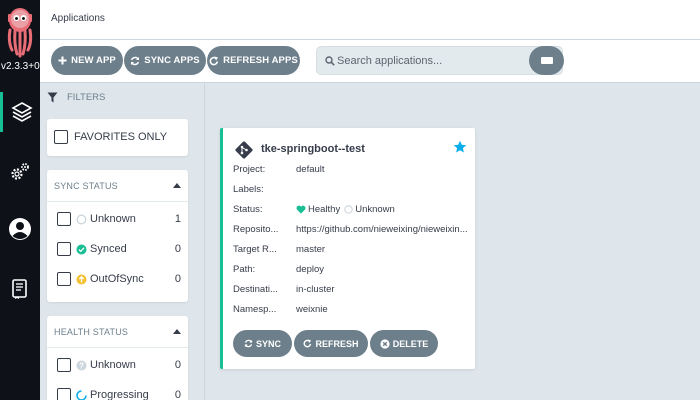 Image resolution: width=700 pixels, height=400 pixels. Describe the element at coordinates (86, 186) in the screenshot. I see `sync-status-title: SYNC STATUS` at that location.